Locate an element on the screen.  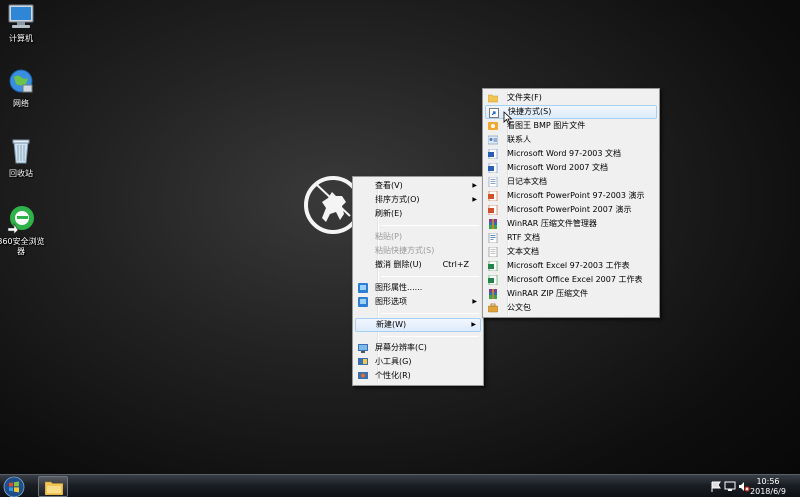
menu-item-label: 个性化(R) is located at coordinates (393, 375).